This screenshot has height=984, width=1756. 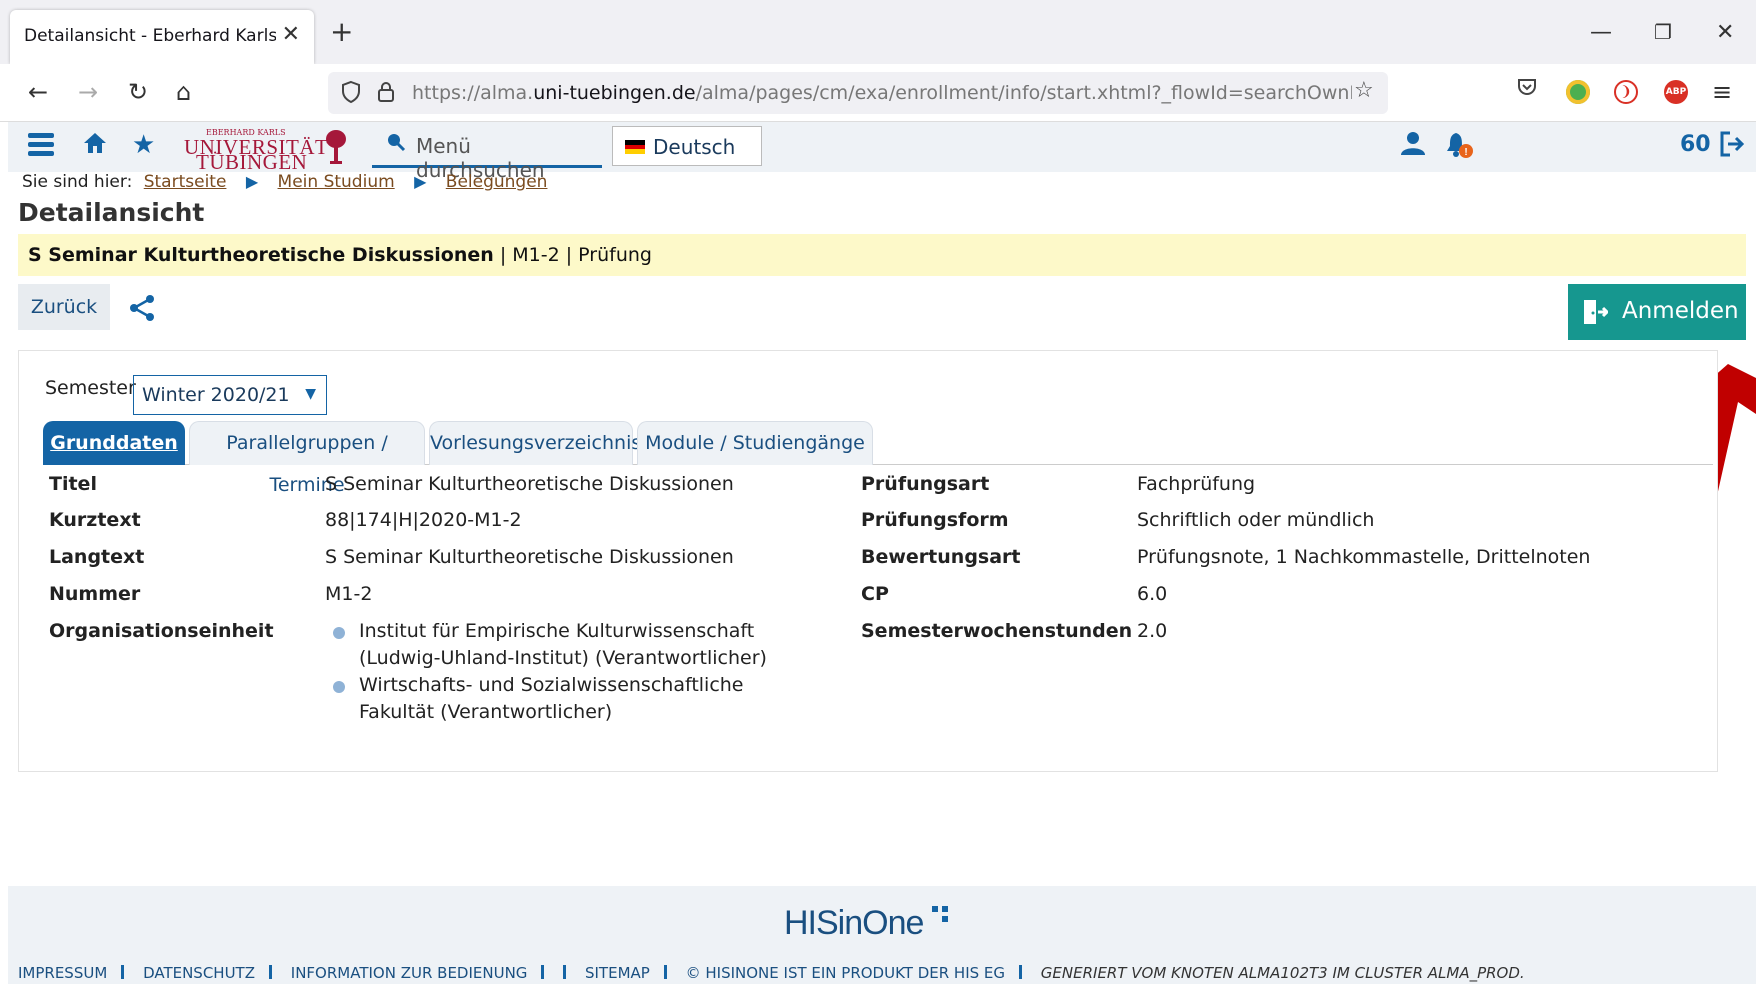 What do you see at coordinates (409, 973) in the screenshot?
I see `footer-link-bedienung: INFORMATION ZUR BEDIENUNG` at bounding box center [409, 973].